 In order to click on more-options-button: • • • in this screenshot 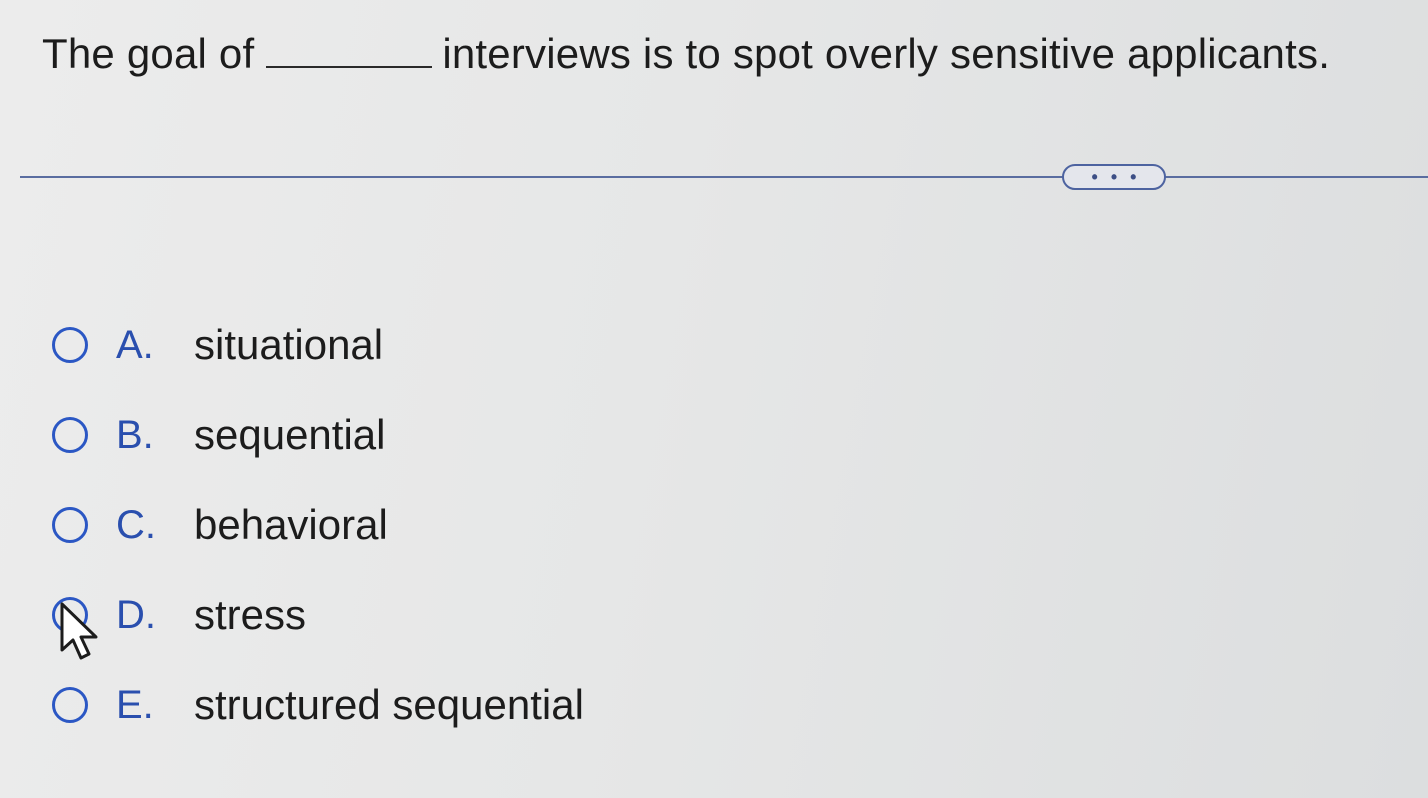, I will do `click(1114, 177)`.